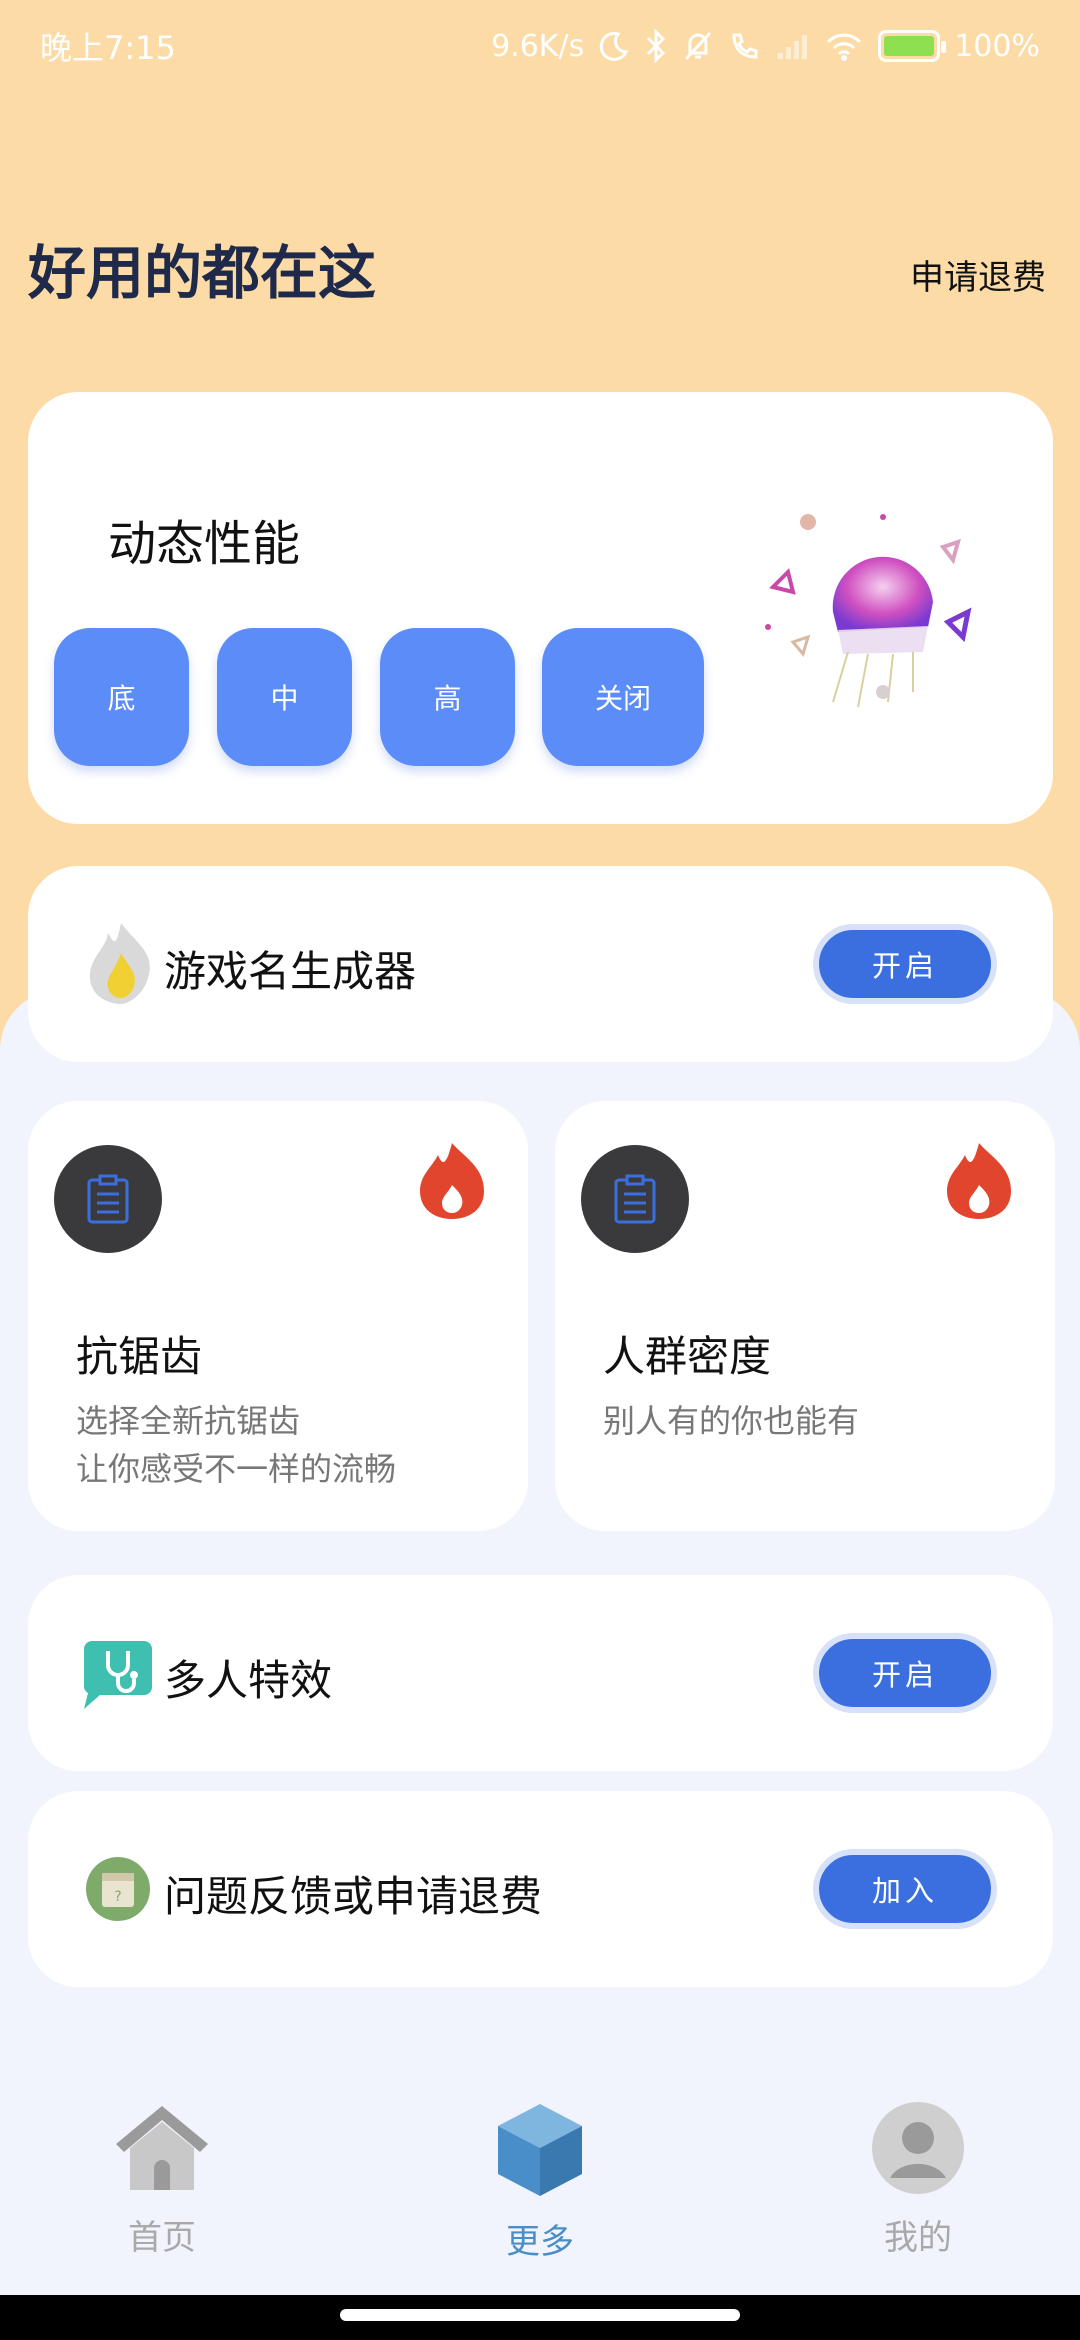 This screenshot has height=2340, width=1080. I want to click on crowd-density-description: 别人有的你也能有, so click(731, 1421).